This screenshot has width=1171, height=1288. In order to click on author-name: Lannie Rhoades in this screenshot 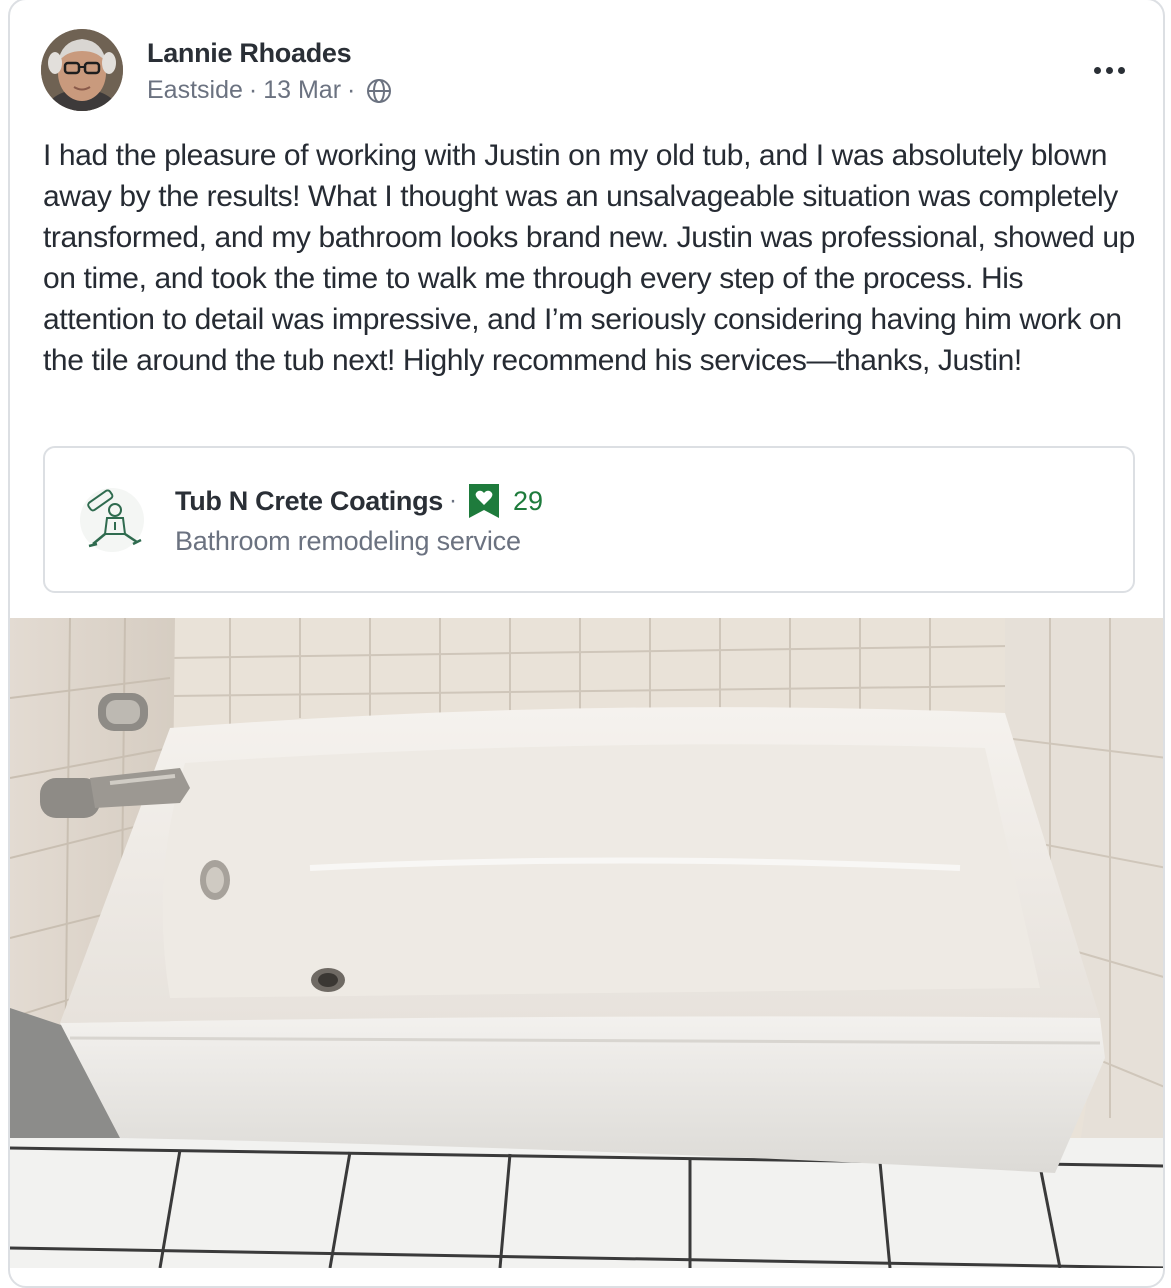, I will do `click(249, 53)`.